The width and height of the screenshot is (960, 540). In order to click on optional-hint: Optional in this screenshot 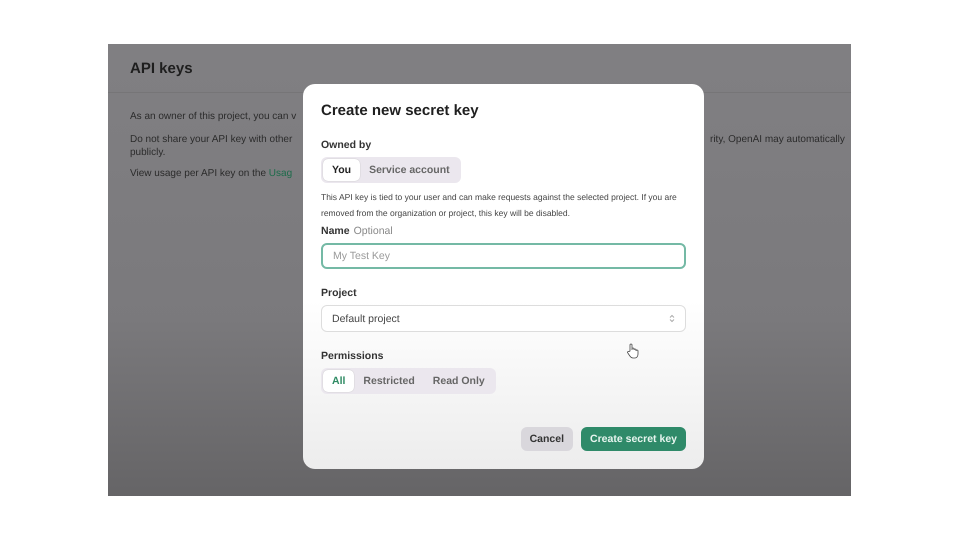, I will do `click(373, 231)`.